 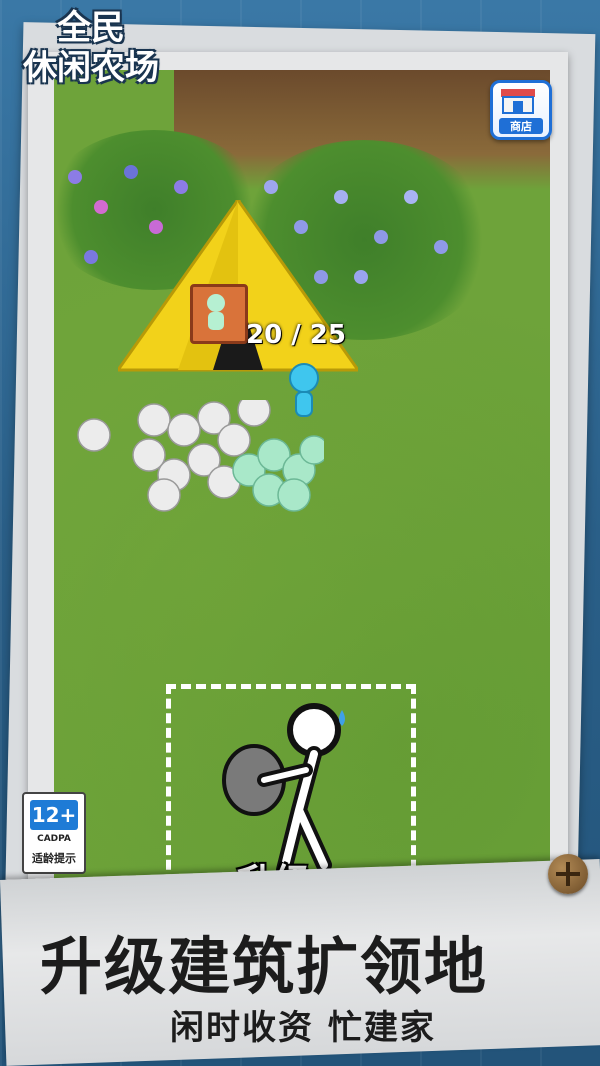 I want to click on screw-decoration, so click(x=568, y=874).